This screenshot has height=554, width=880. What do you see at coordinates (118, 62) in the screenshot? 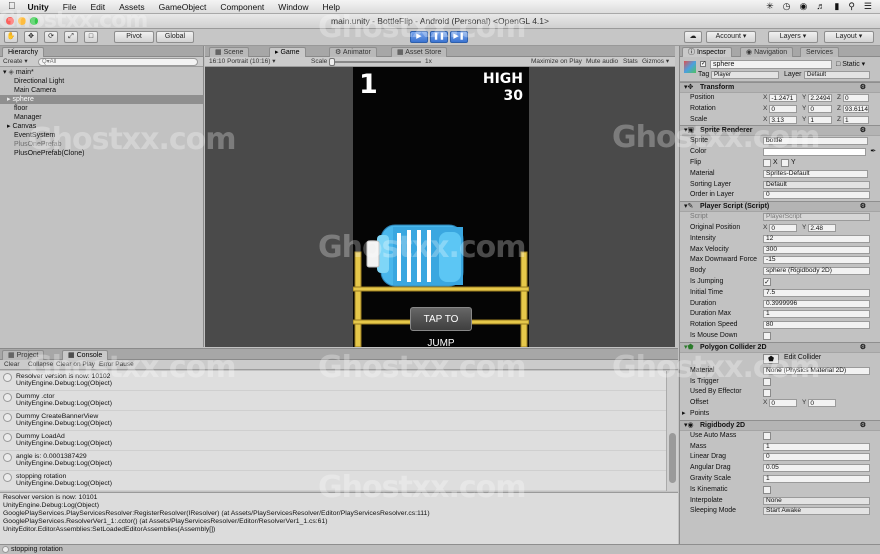
I see `hierarchy-search-input: Q▾All` at bounding box center [118, 62].